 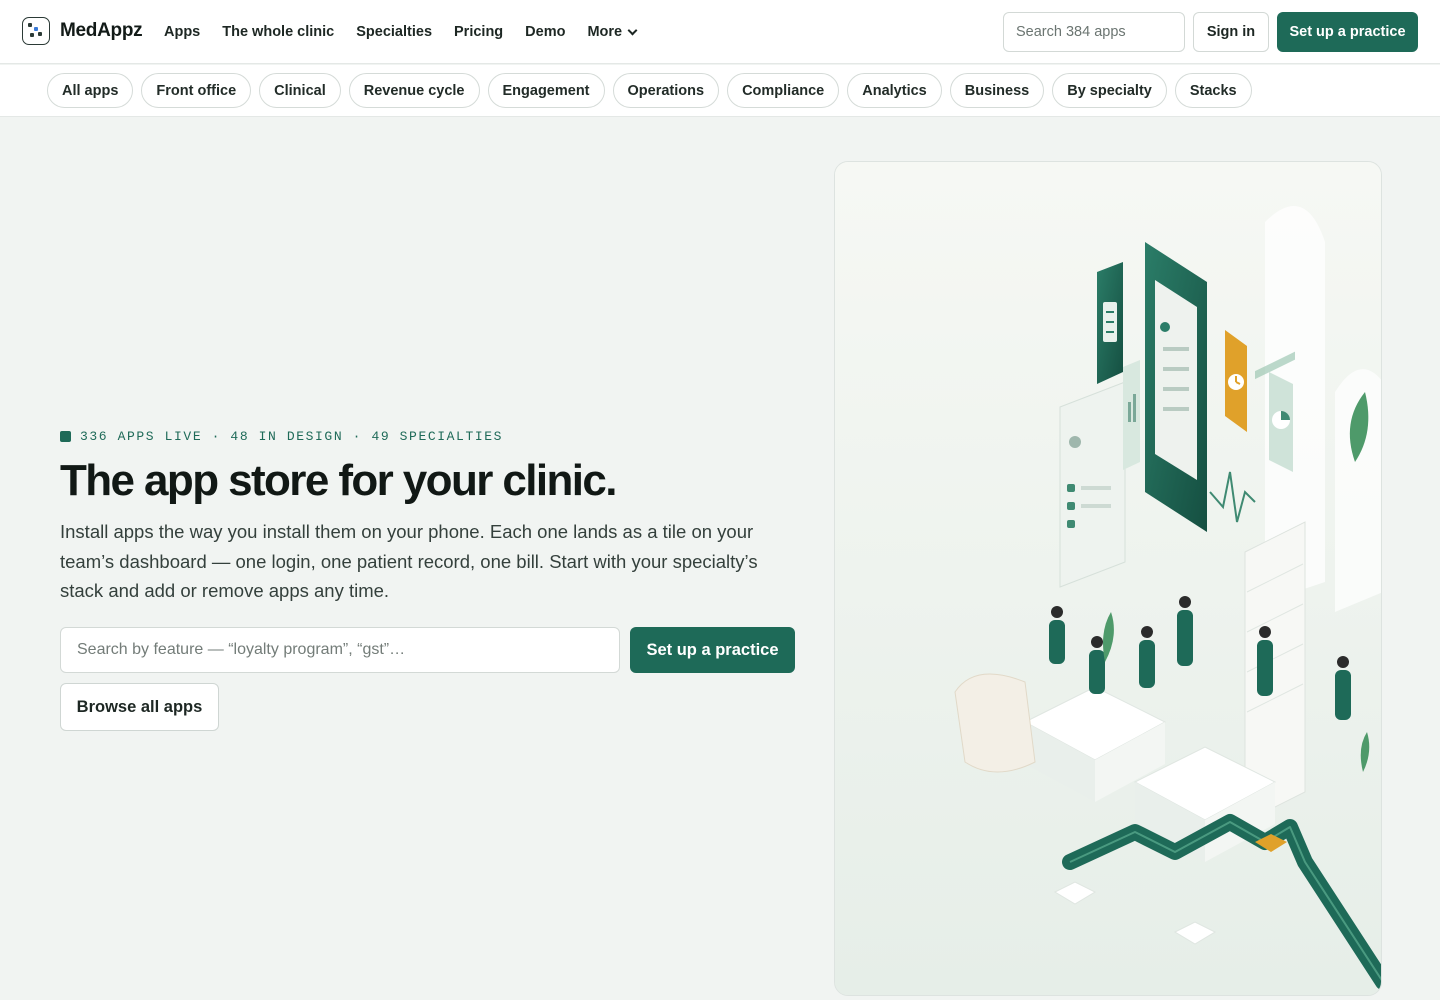 I want to click on category-chip-operations: Operations, so click(x=666, y=90).